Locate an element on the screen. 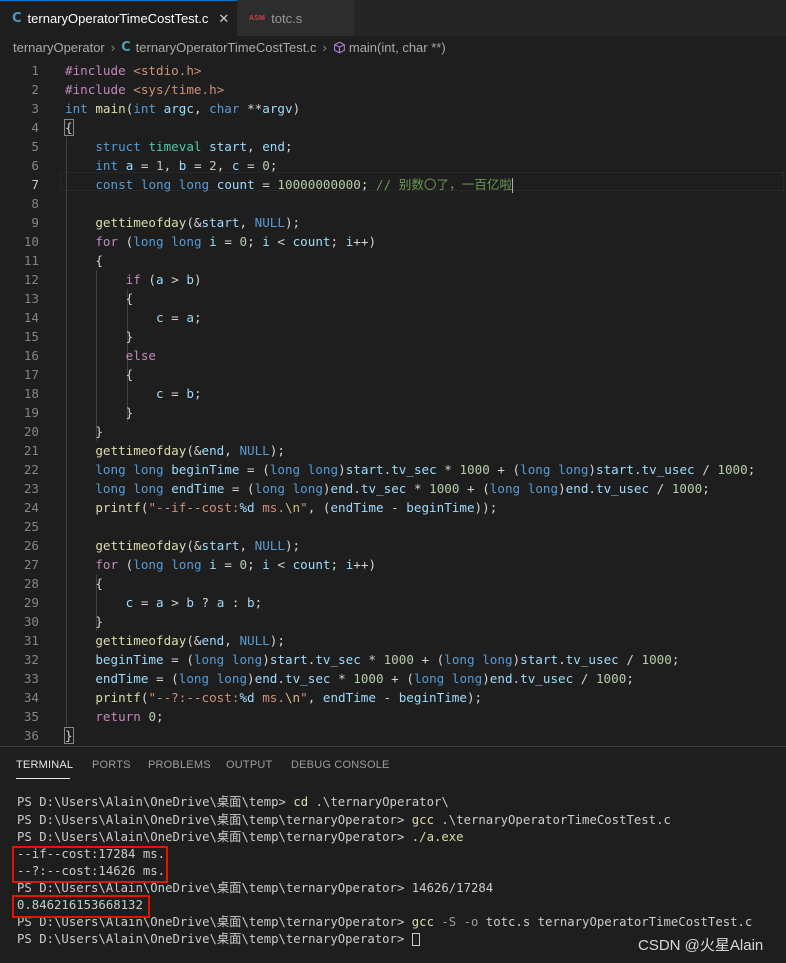 The height and width of the screenshot is (963, 786). watermark: CSDN @火星Alain is located at coordinates (701, 945).